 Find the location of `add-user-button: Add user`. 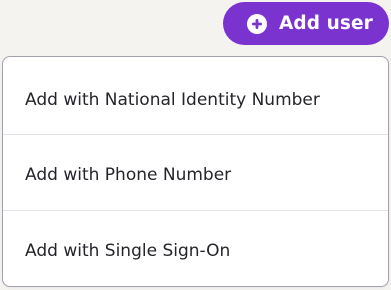

add-user-button: Add user is located at coordinates (306, 23).